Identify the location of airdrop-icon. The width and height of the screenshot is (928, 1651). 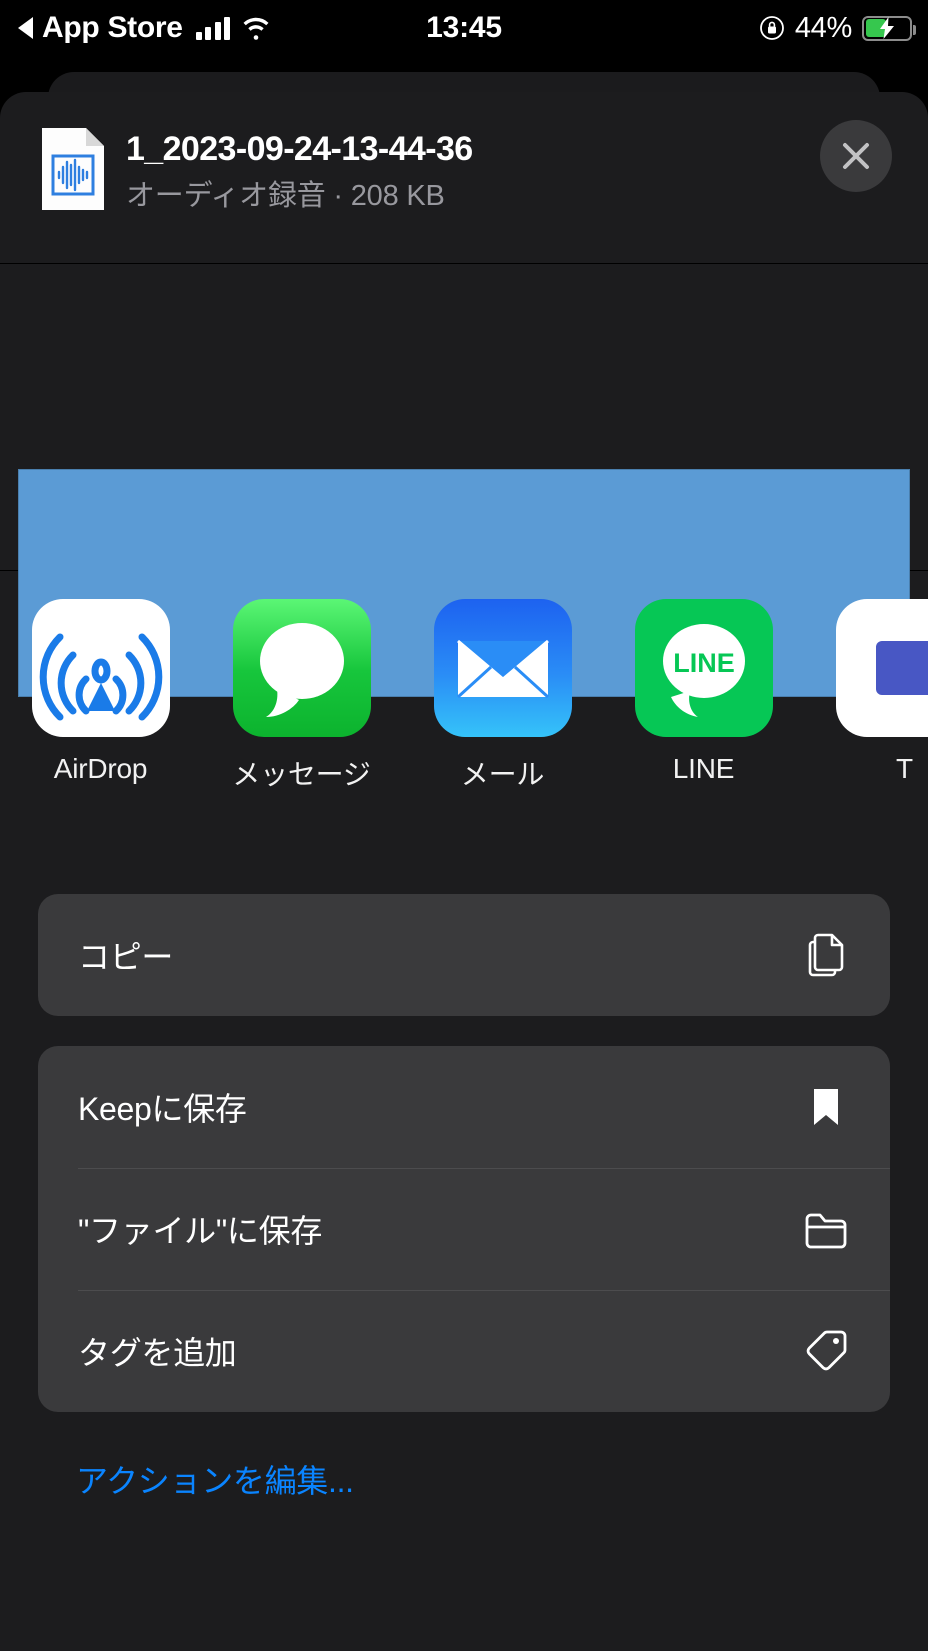
(100, 668).